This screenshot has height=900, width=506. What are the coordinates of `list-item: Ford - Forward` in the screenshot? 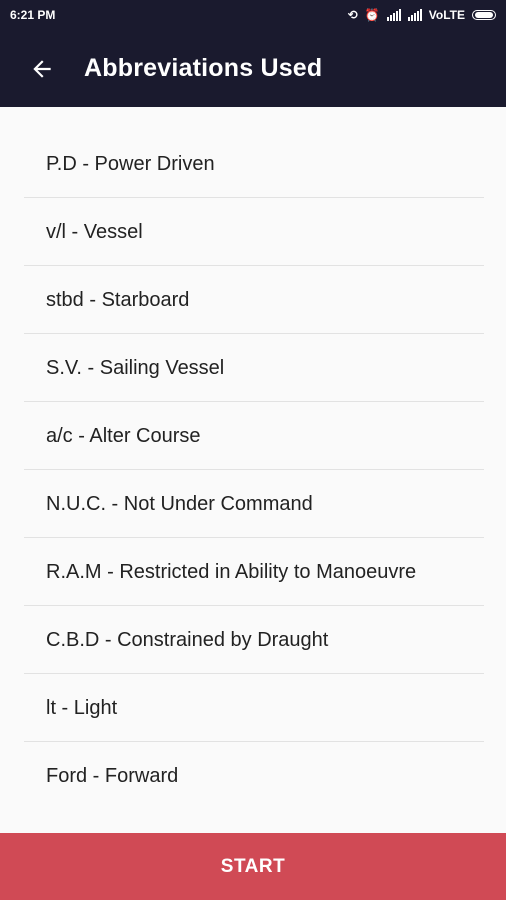 It's located at (112, 776).